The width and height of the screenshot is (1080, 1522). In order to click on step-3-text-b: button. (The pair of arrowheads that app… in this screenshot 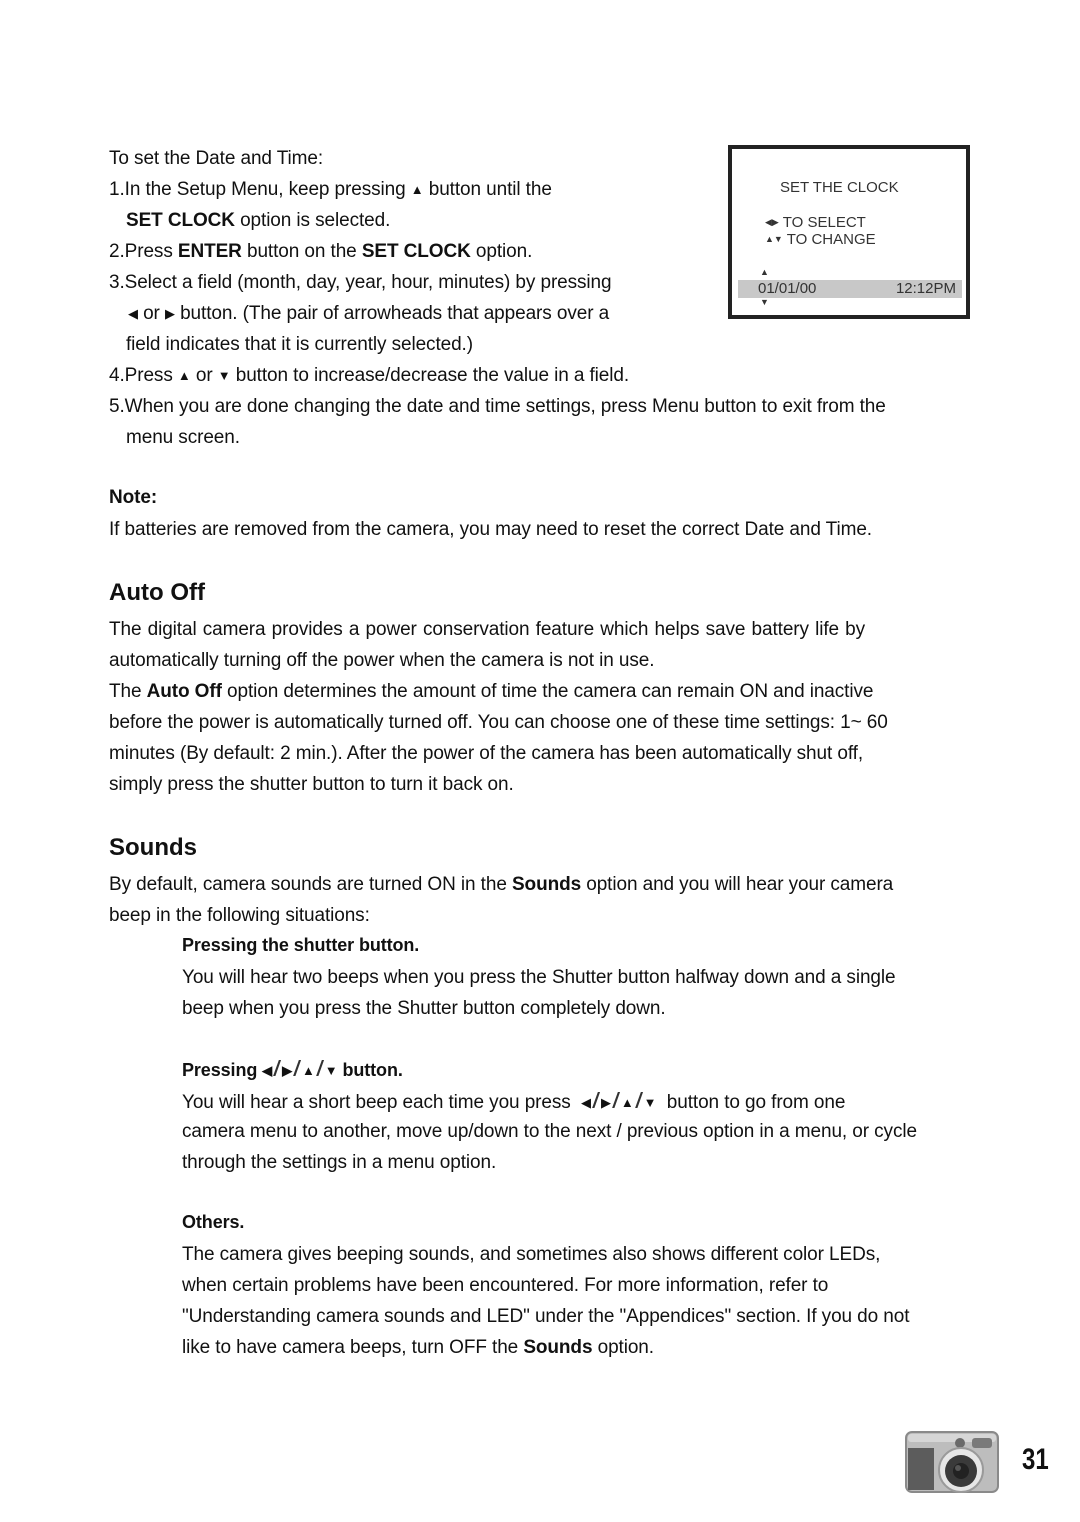, I will do `click(395, 313)`.